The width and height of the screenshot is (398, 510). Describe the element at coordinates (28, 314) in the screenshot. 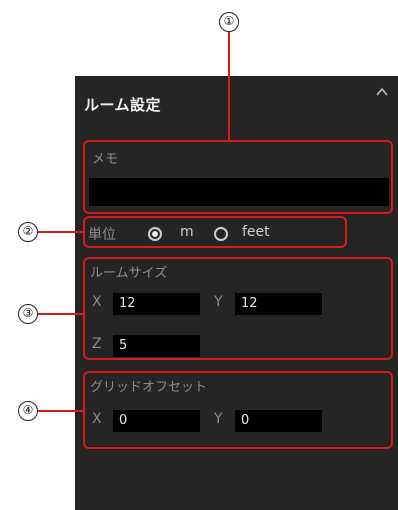

I see `callout-number-3: ③` at that location.